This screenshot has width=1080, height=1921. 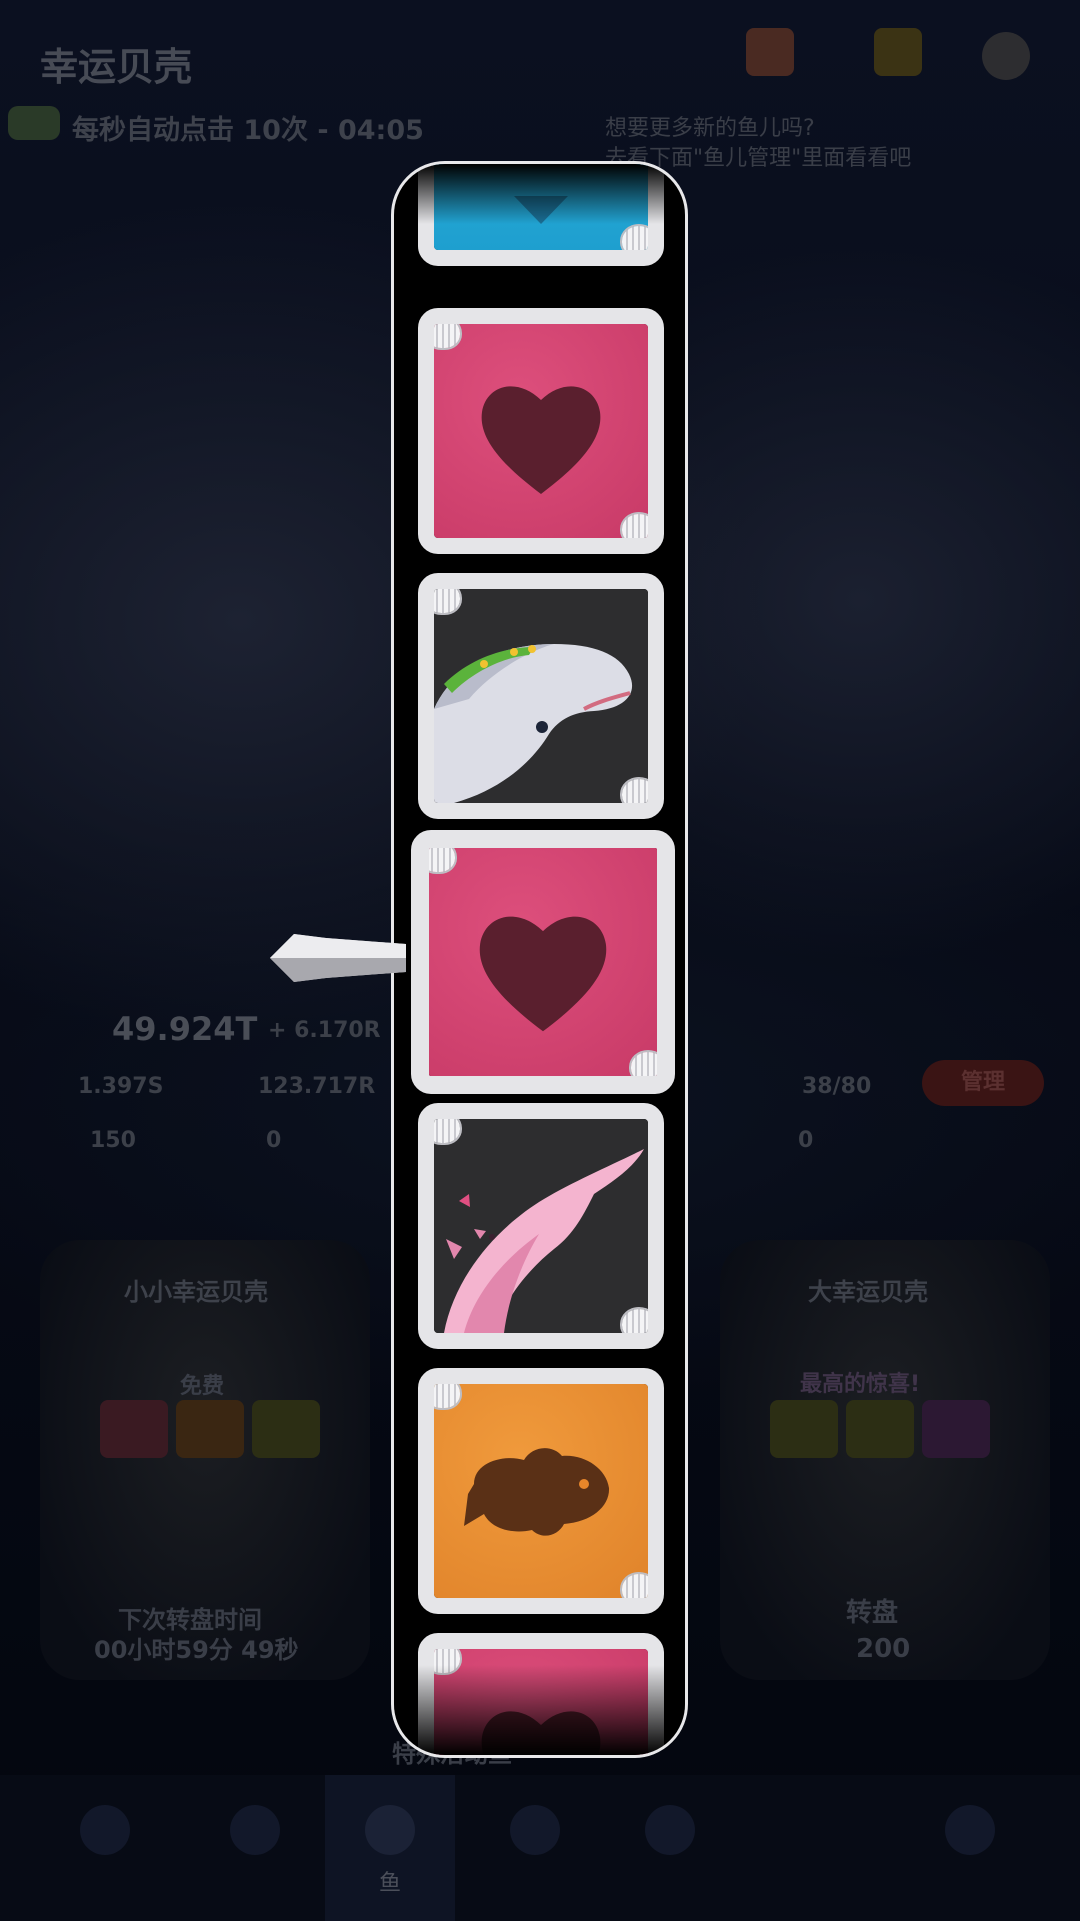 I want to click on fish-count-stat: 38/80, so click(x=837, y=1086).